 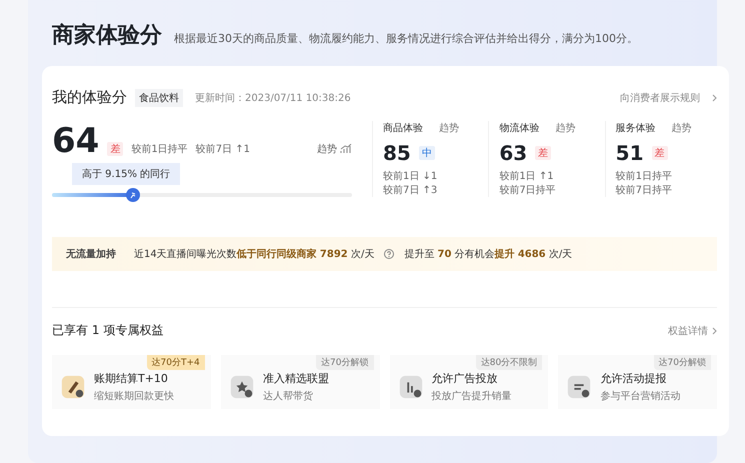 I want to click on benefit-name: 准入精选联盟, so click(x=295, y=378).